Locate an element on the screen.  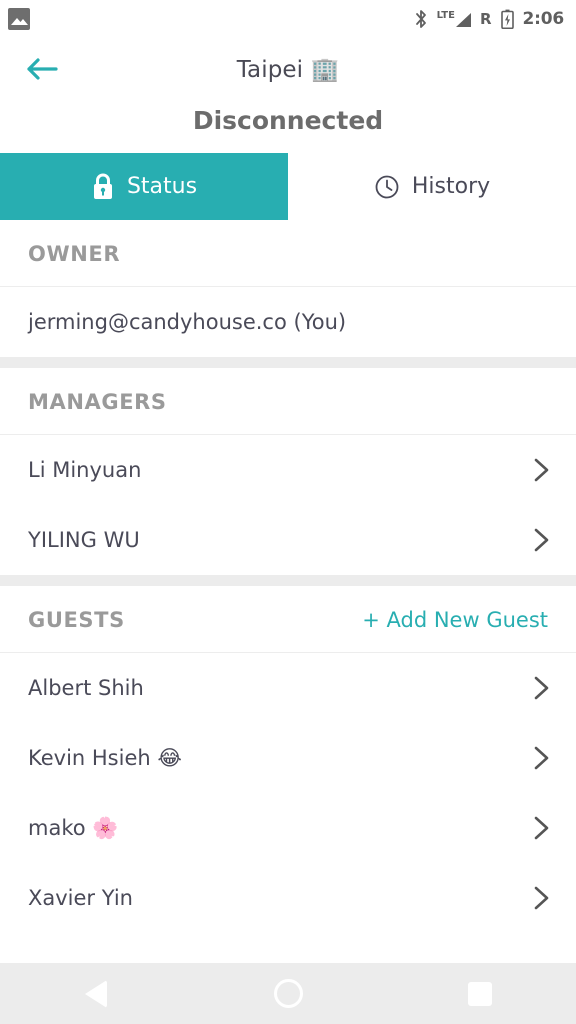
tab-history: History is located at coordinates (432, 186).